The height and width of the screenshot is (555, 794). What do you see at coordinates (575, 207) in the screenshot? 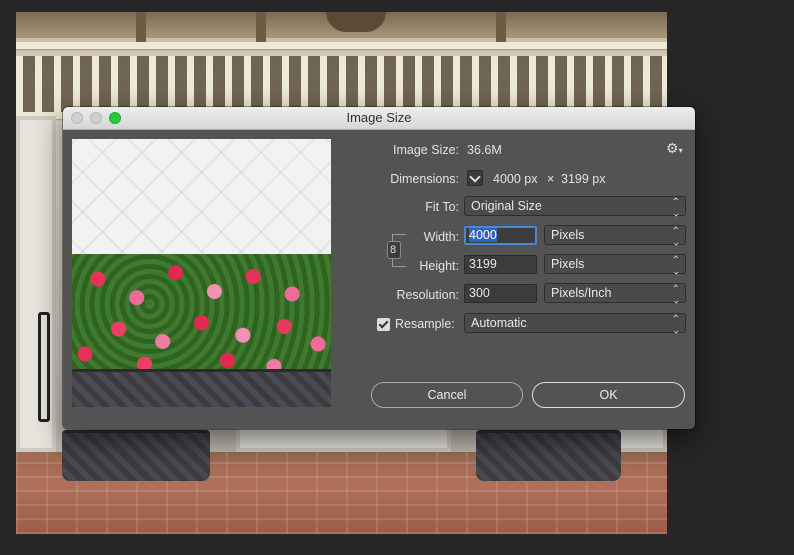
I see `fit-to-select: Original Size ⌃ ⌃` at bounding box center [575, 207].